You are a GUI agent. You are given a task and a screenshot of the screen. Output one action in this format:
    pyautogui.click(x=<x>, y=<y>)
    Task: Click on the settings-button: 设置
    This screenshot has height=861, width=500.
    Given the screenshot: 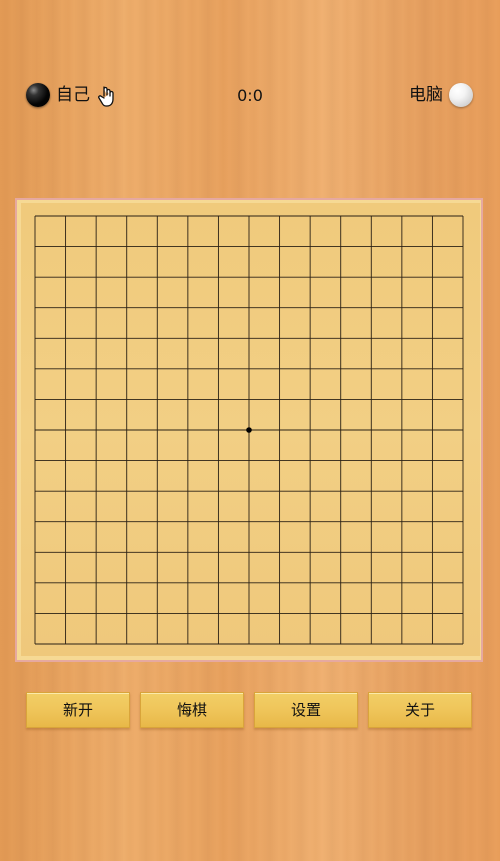 What is the action you would take?
    pyautogui.click(x=306, y=710)
    